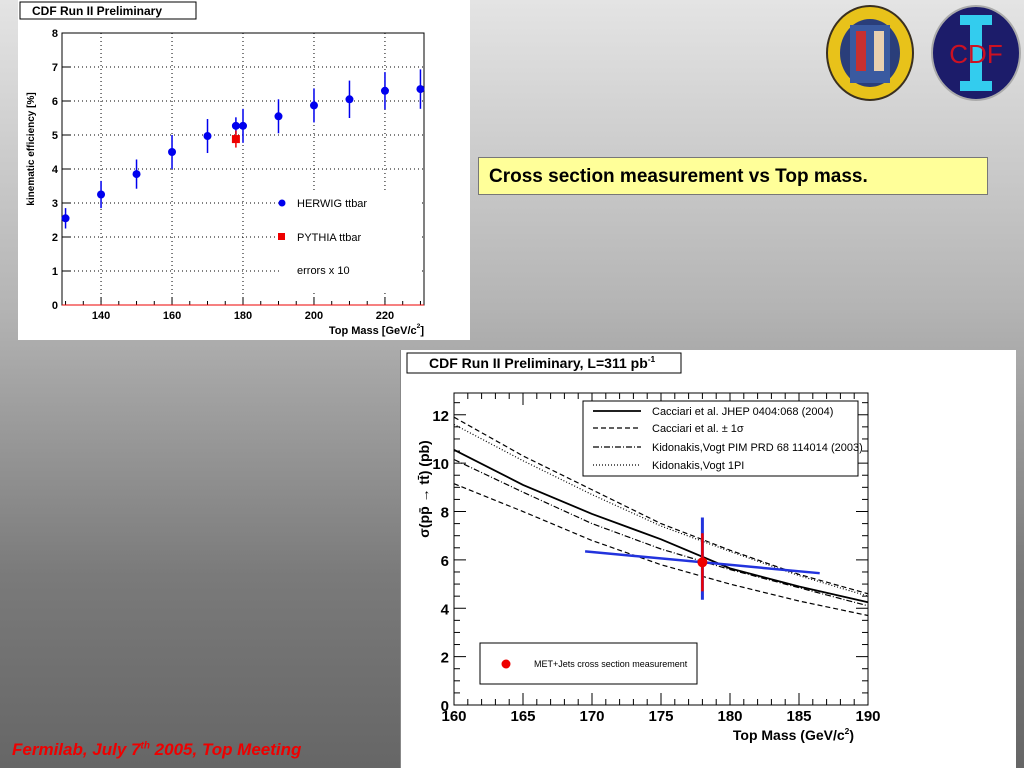 Image resolution: width=1024 pixels, height=768 pixels. I want to click on legend-note: errors x 10, so click(323, 271).